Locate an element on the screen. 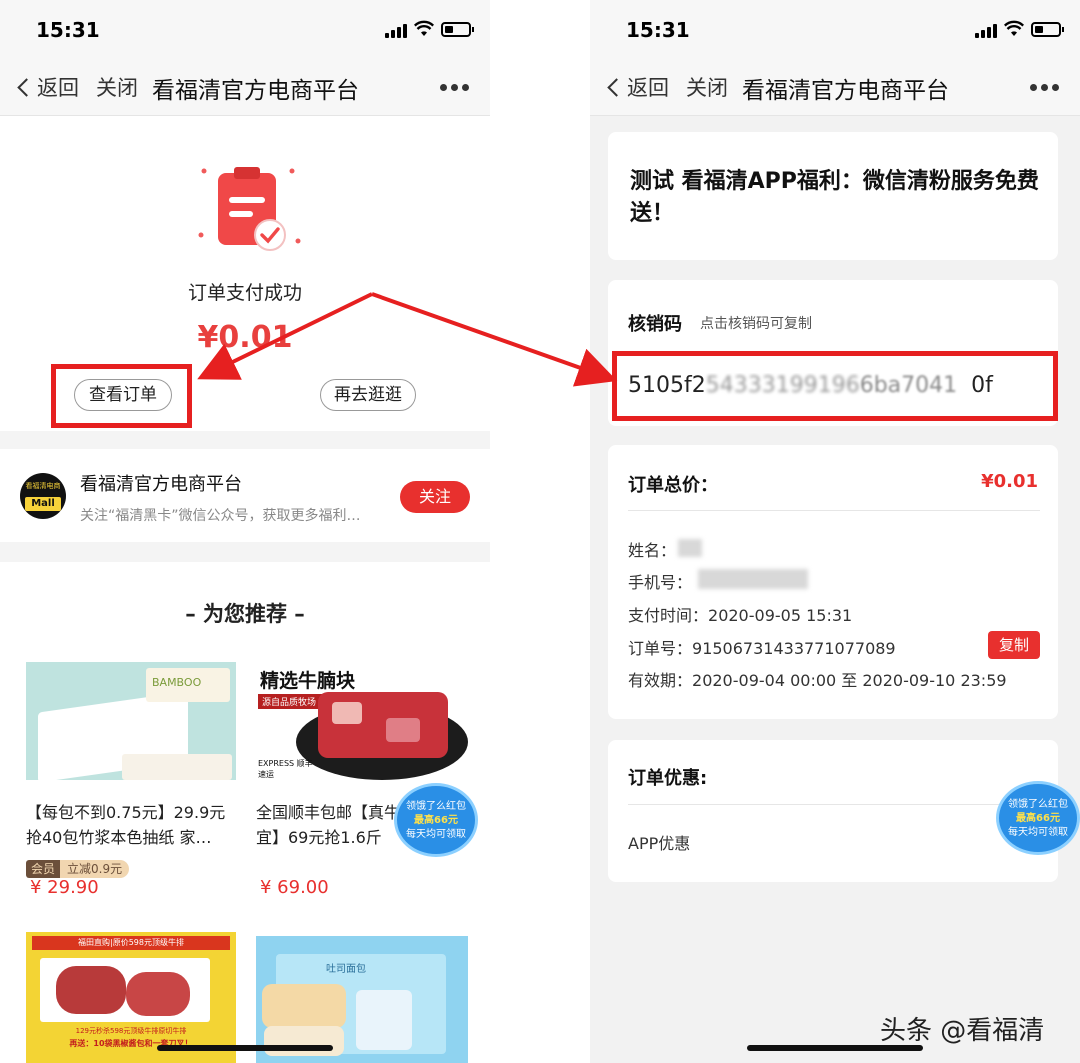  name-label: 姓名： is located at coordinates (652, 550).